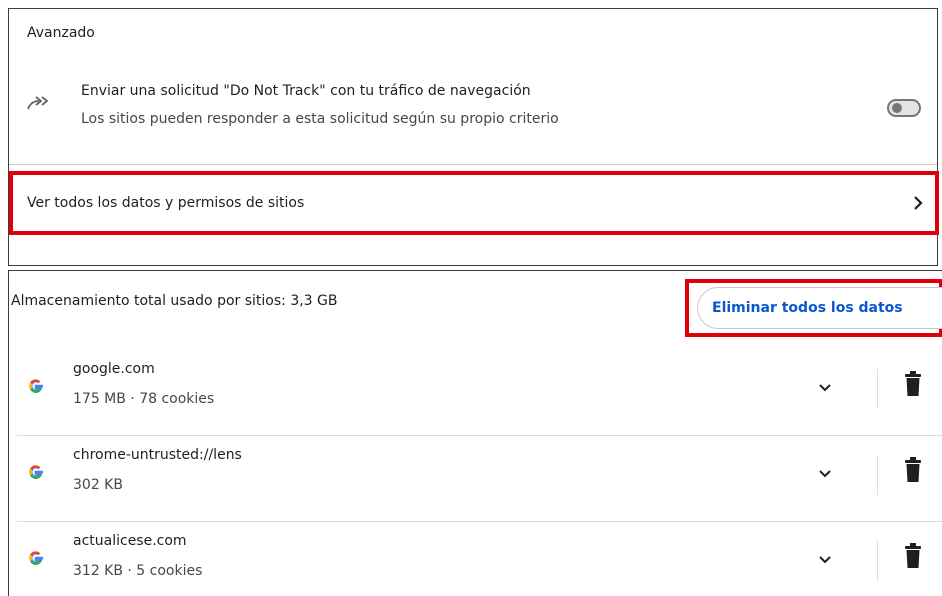  What do you see at coordinates (114, 369) in the screenshot?
I see `site-name: google.com` at bounding box center [114, 369].